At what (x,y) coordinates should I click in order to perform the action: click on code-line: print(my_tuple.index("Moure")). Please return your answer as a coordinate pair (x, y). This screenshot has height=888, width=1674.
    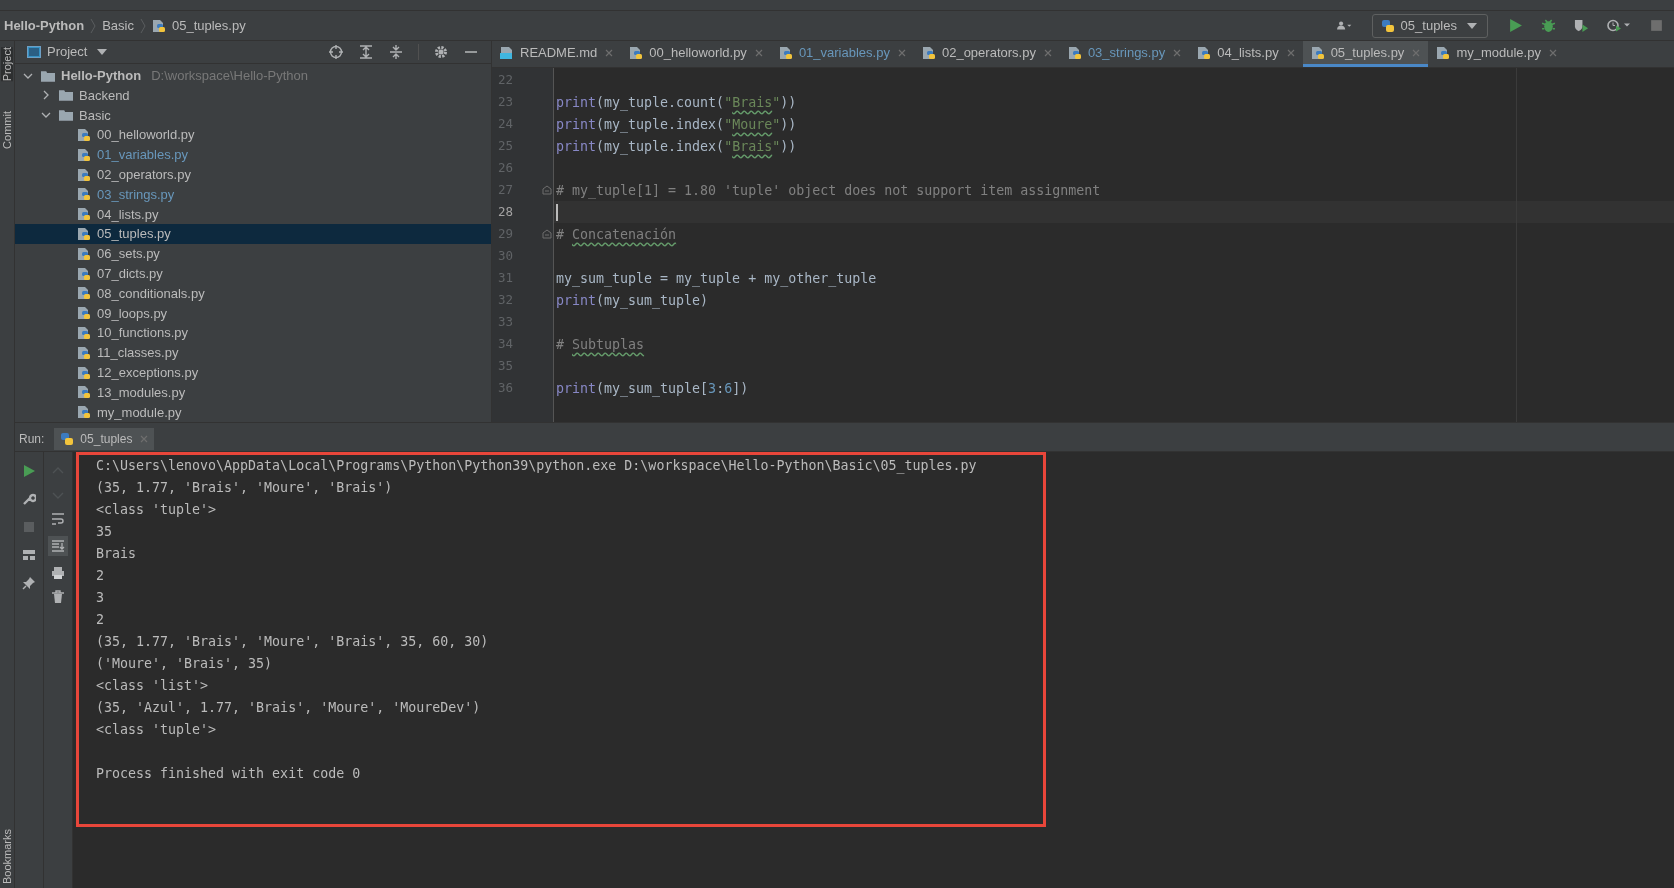
    Looking at the image, I should click on (676, 124).